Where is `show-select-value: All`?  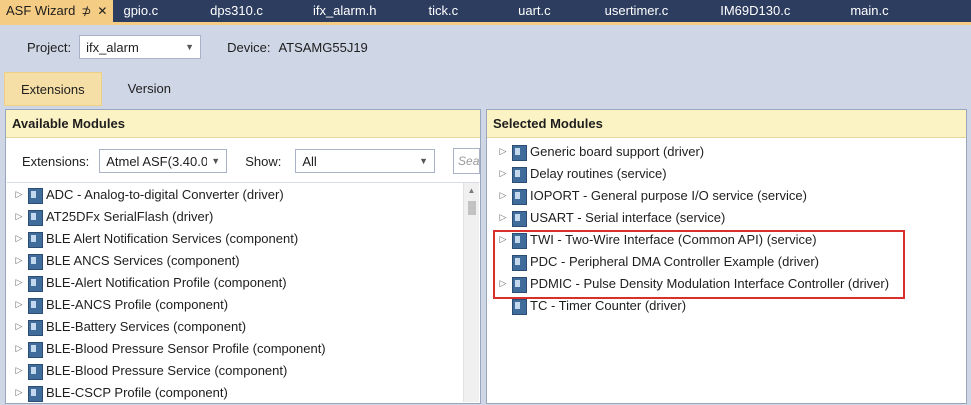 show-select-value: All is located at coordinates (309, 161).